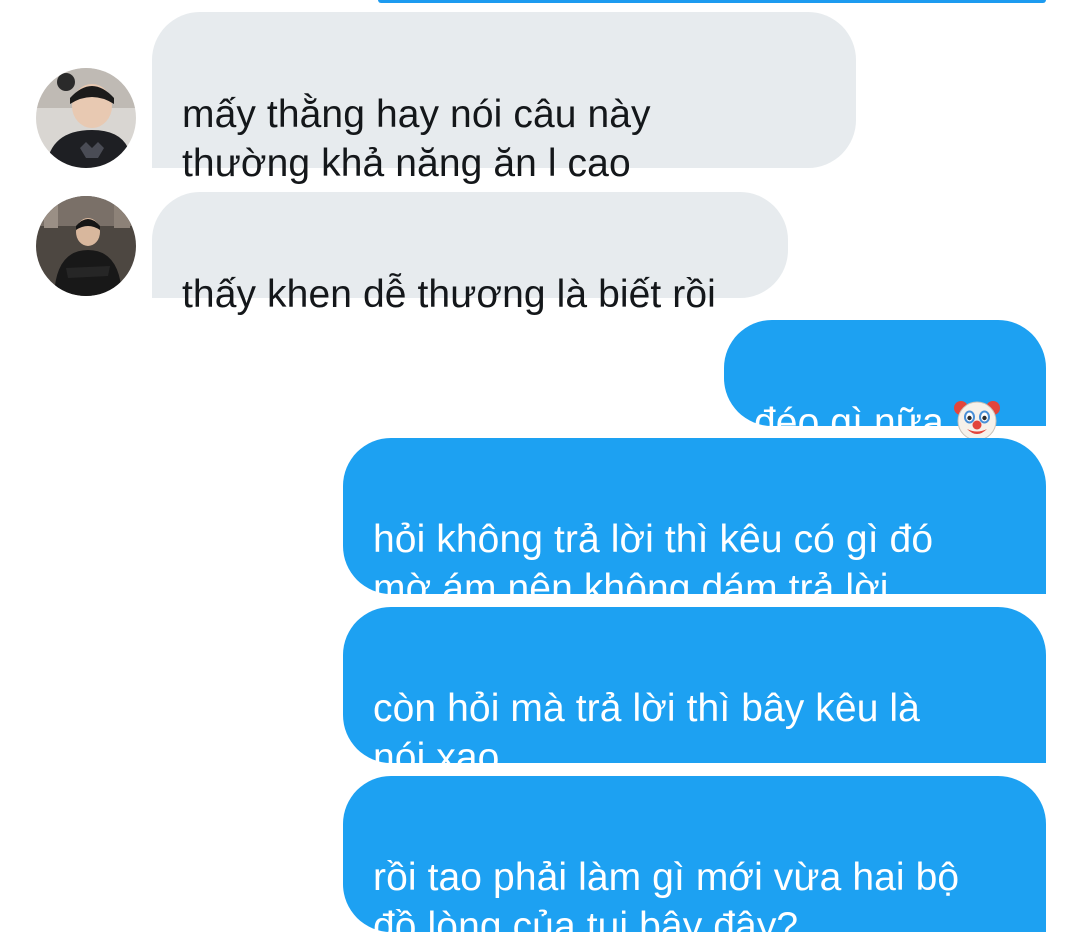 Image resolution: width=1080 pixels, height=951 pixels. I want to click on clown-face-icon, so click(976, 419).